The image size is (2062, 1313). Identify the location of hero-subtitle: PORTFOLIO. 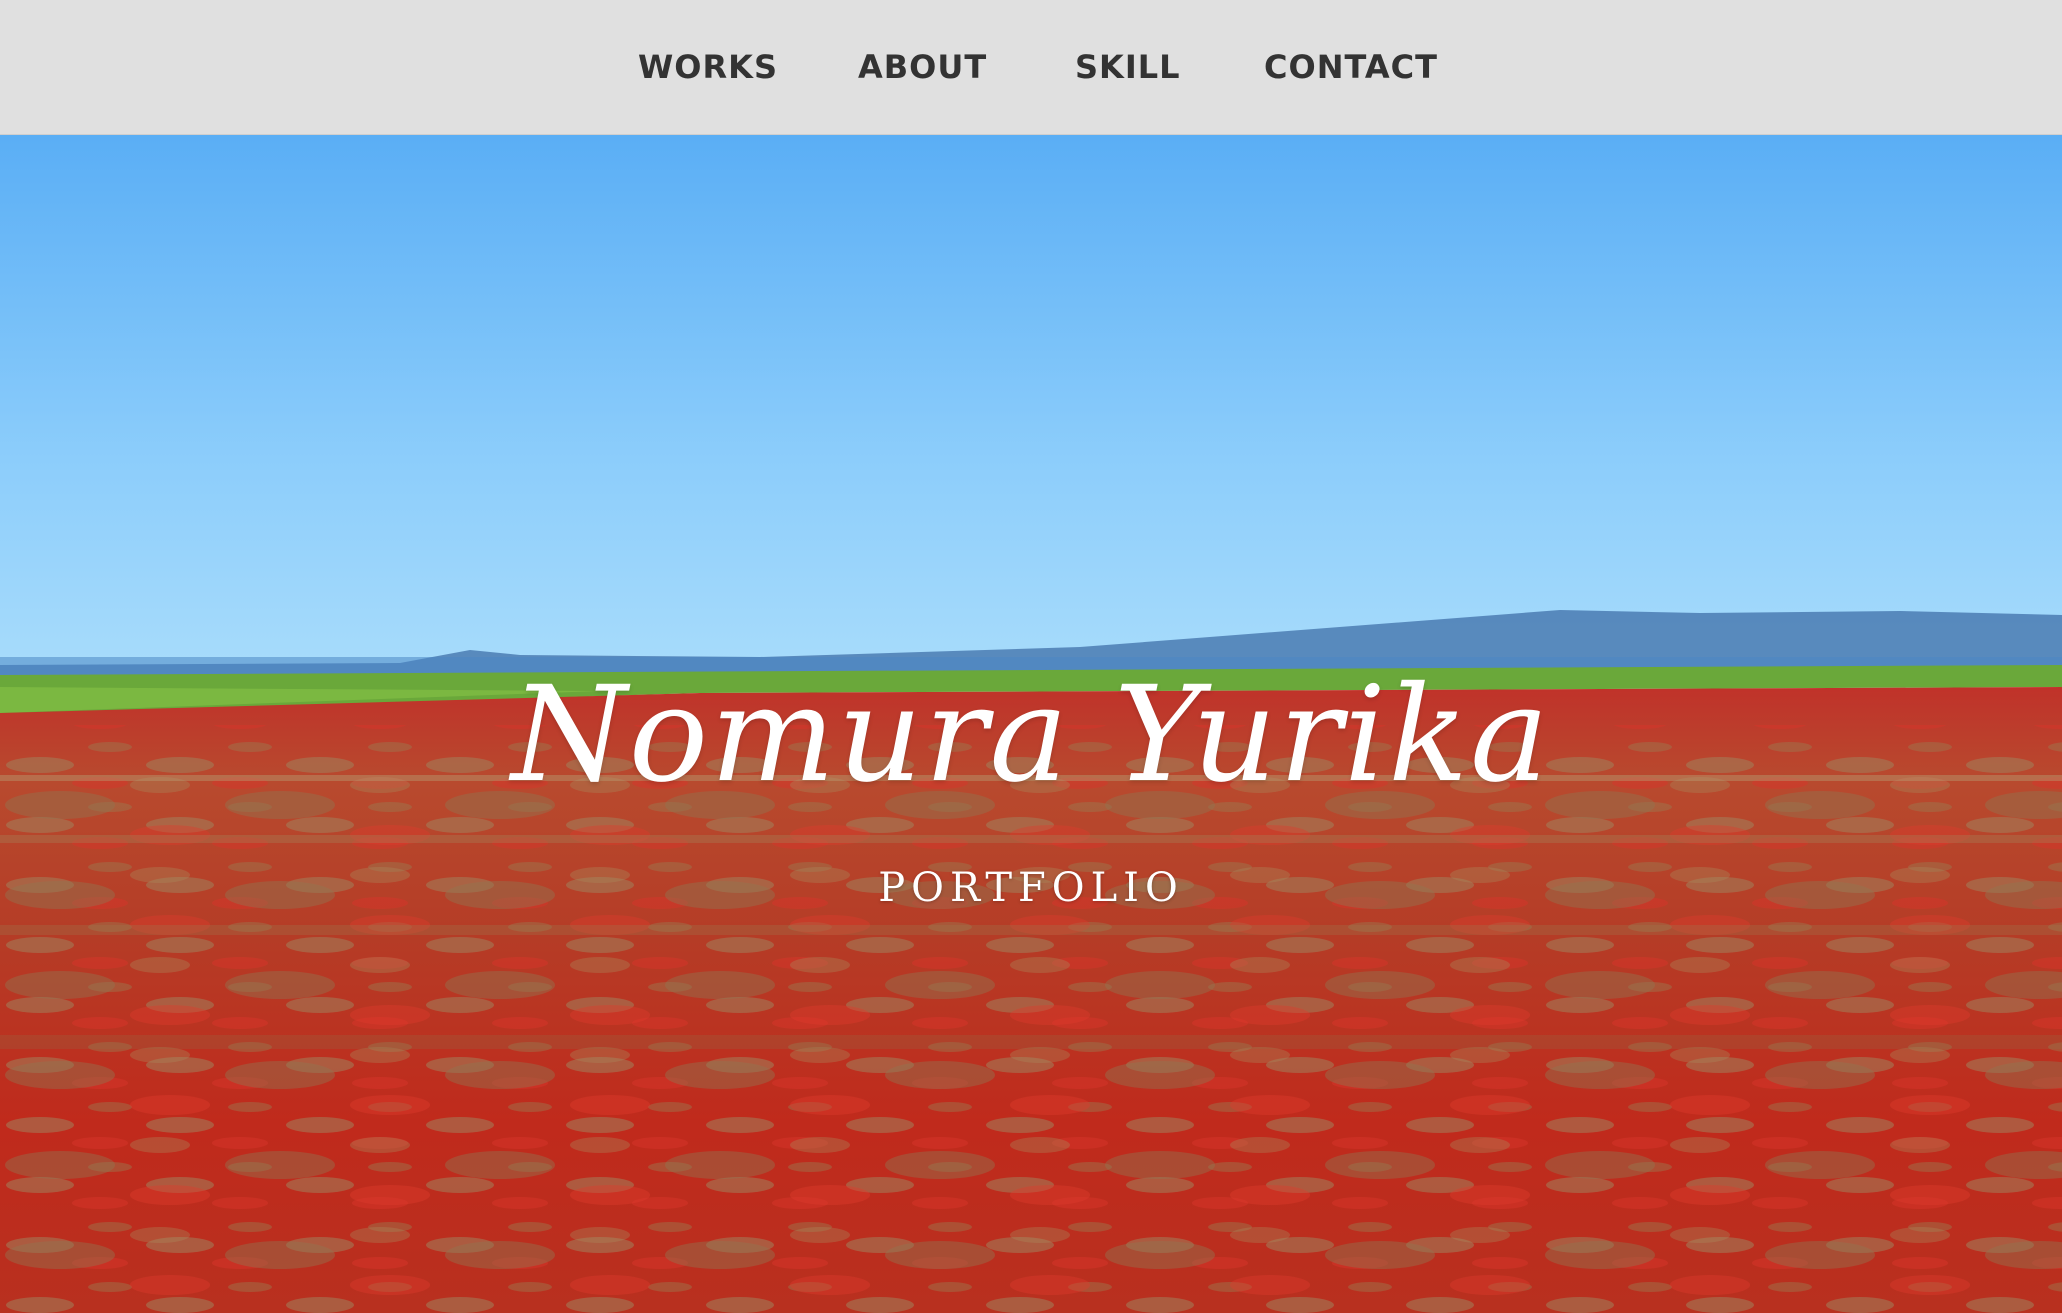
(1031, 888).